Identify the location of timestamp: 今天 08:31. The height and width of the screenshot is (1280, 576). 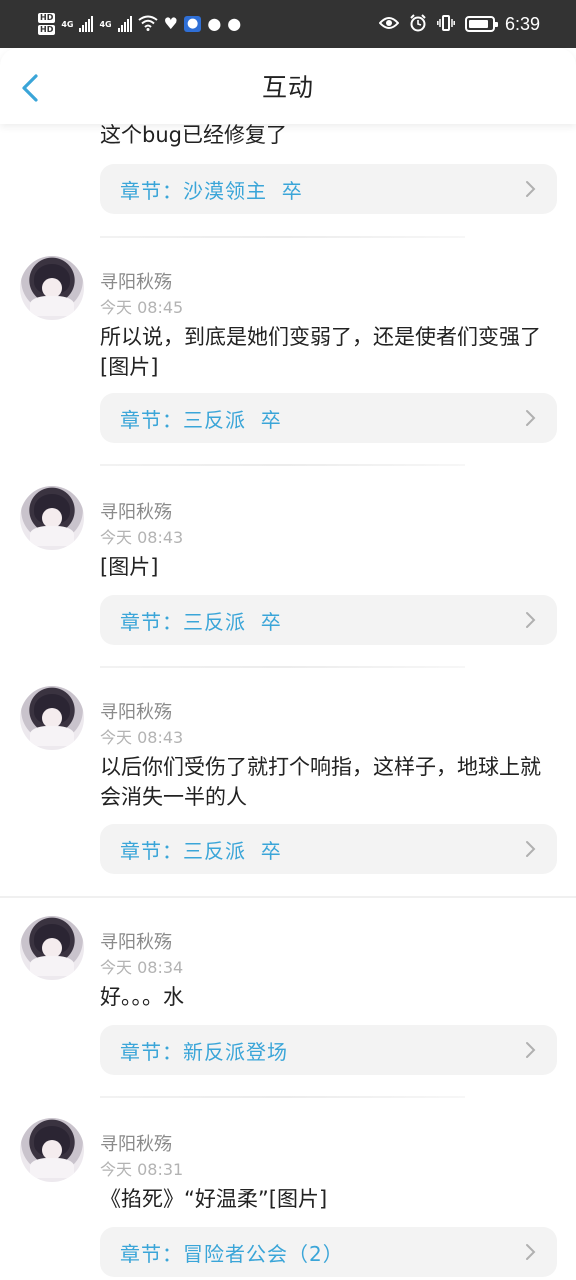
(142, 1169).